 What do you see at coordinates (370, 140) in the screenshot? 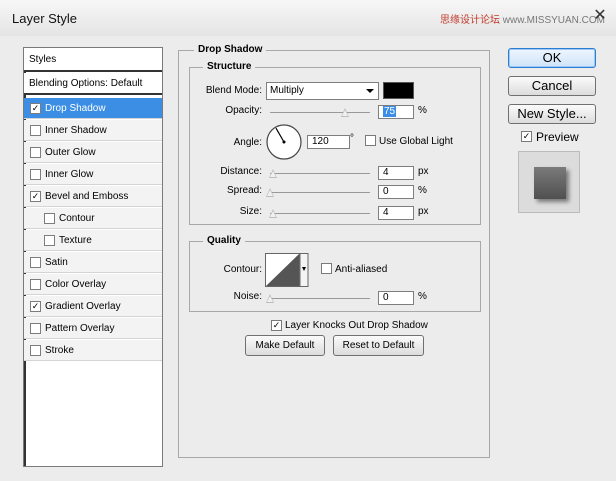
I see `use-global-light-checkbox` at bounding box center [370, 140].